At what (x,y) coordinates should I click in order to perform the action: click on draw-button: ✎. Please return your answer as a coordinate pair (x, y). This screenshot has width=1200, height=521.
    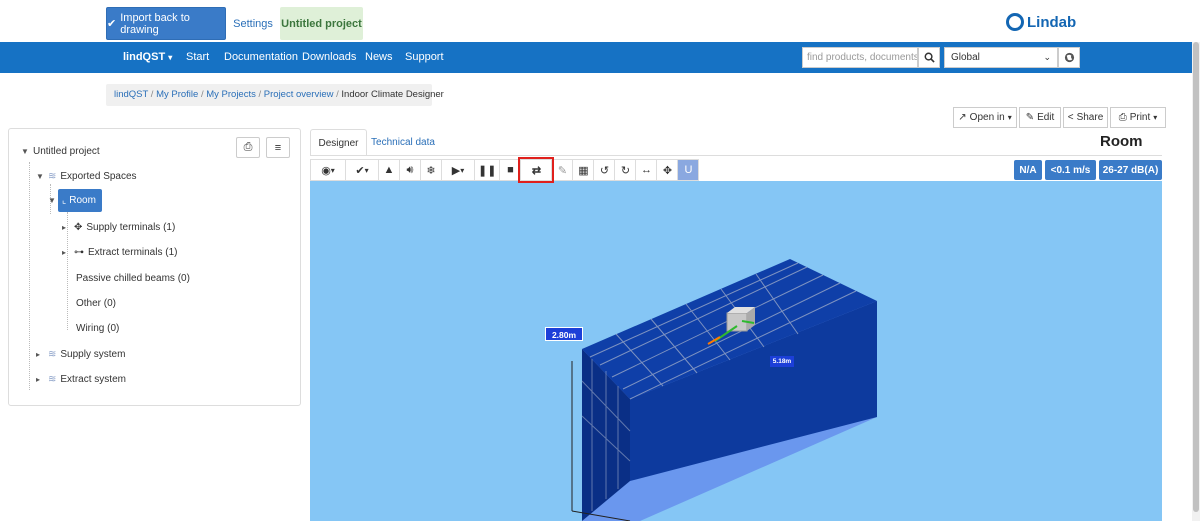
    Looking at the image, I should click on (562, 170).